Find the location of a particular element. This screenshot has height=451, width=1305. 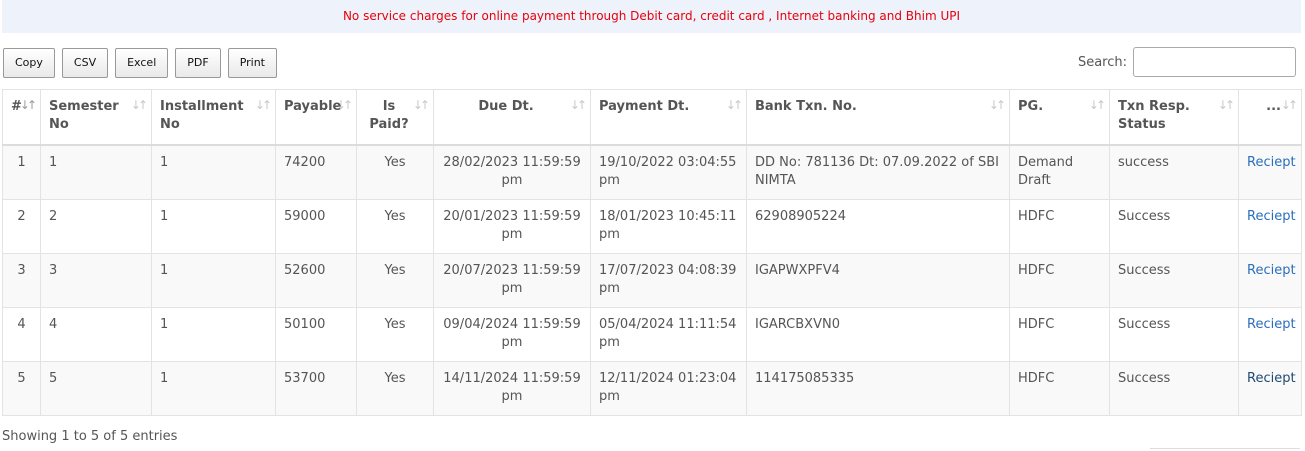

column-header-semester: Semester No ↓↑ is located at coordinates (96, 117).